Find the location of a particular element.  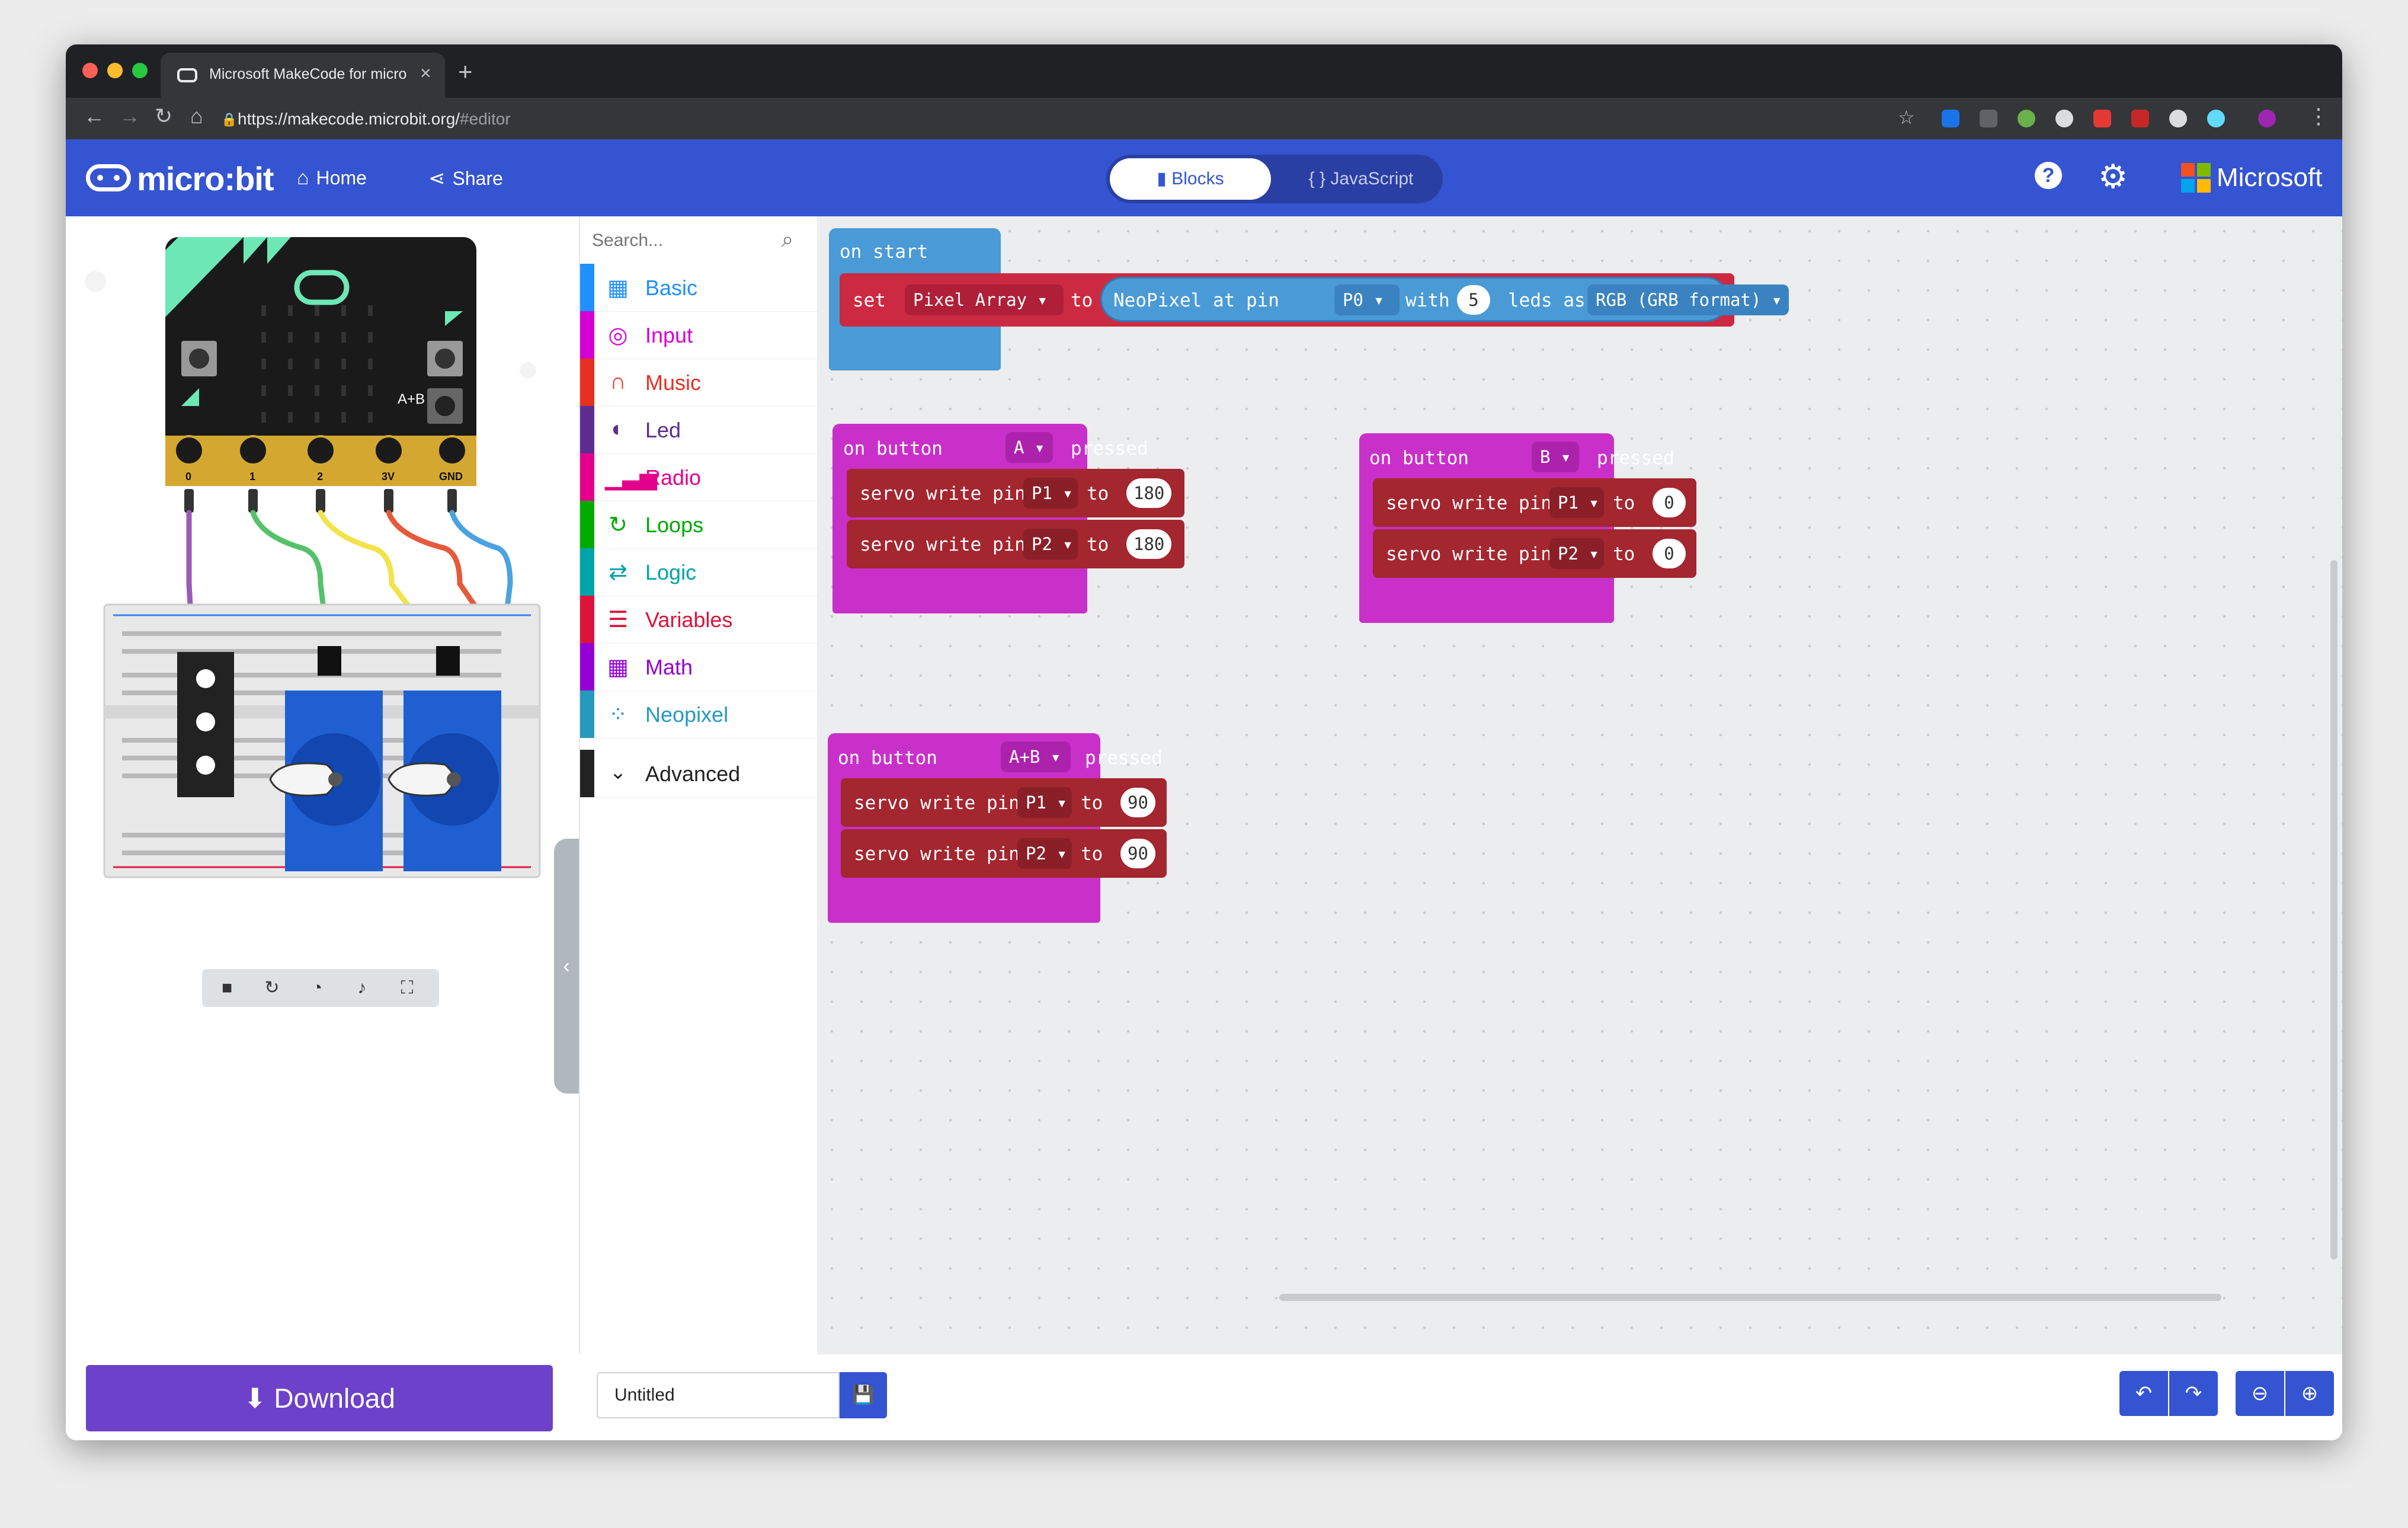

extension-hat-icon is located at coordinates (1988, 118).